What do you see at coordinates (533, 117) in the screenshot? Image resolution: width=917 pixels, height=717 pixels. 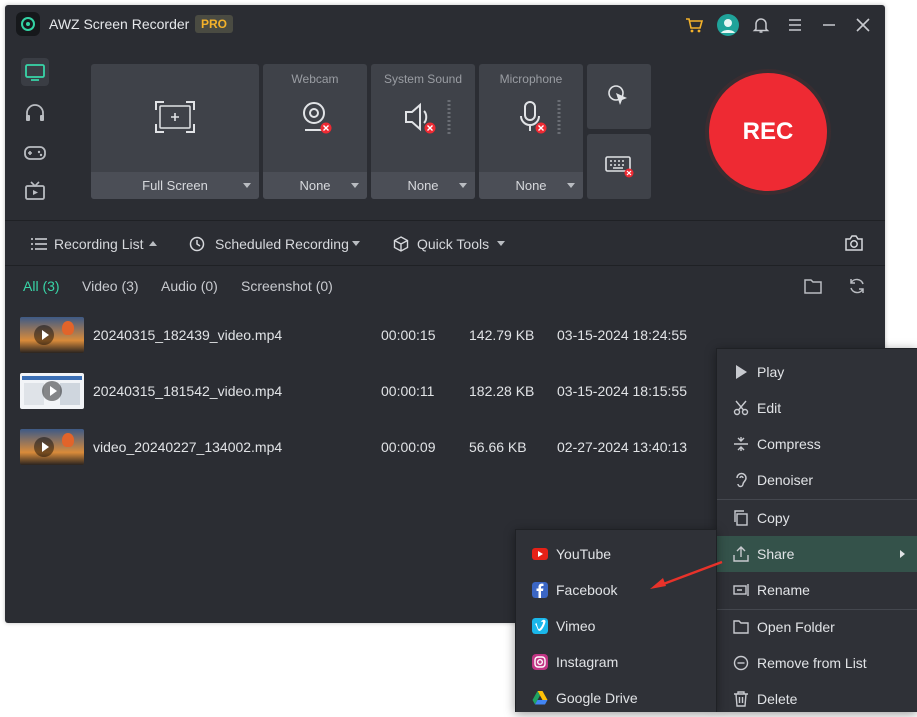 I see `microphone-icon` at bounding box center [533, 117].